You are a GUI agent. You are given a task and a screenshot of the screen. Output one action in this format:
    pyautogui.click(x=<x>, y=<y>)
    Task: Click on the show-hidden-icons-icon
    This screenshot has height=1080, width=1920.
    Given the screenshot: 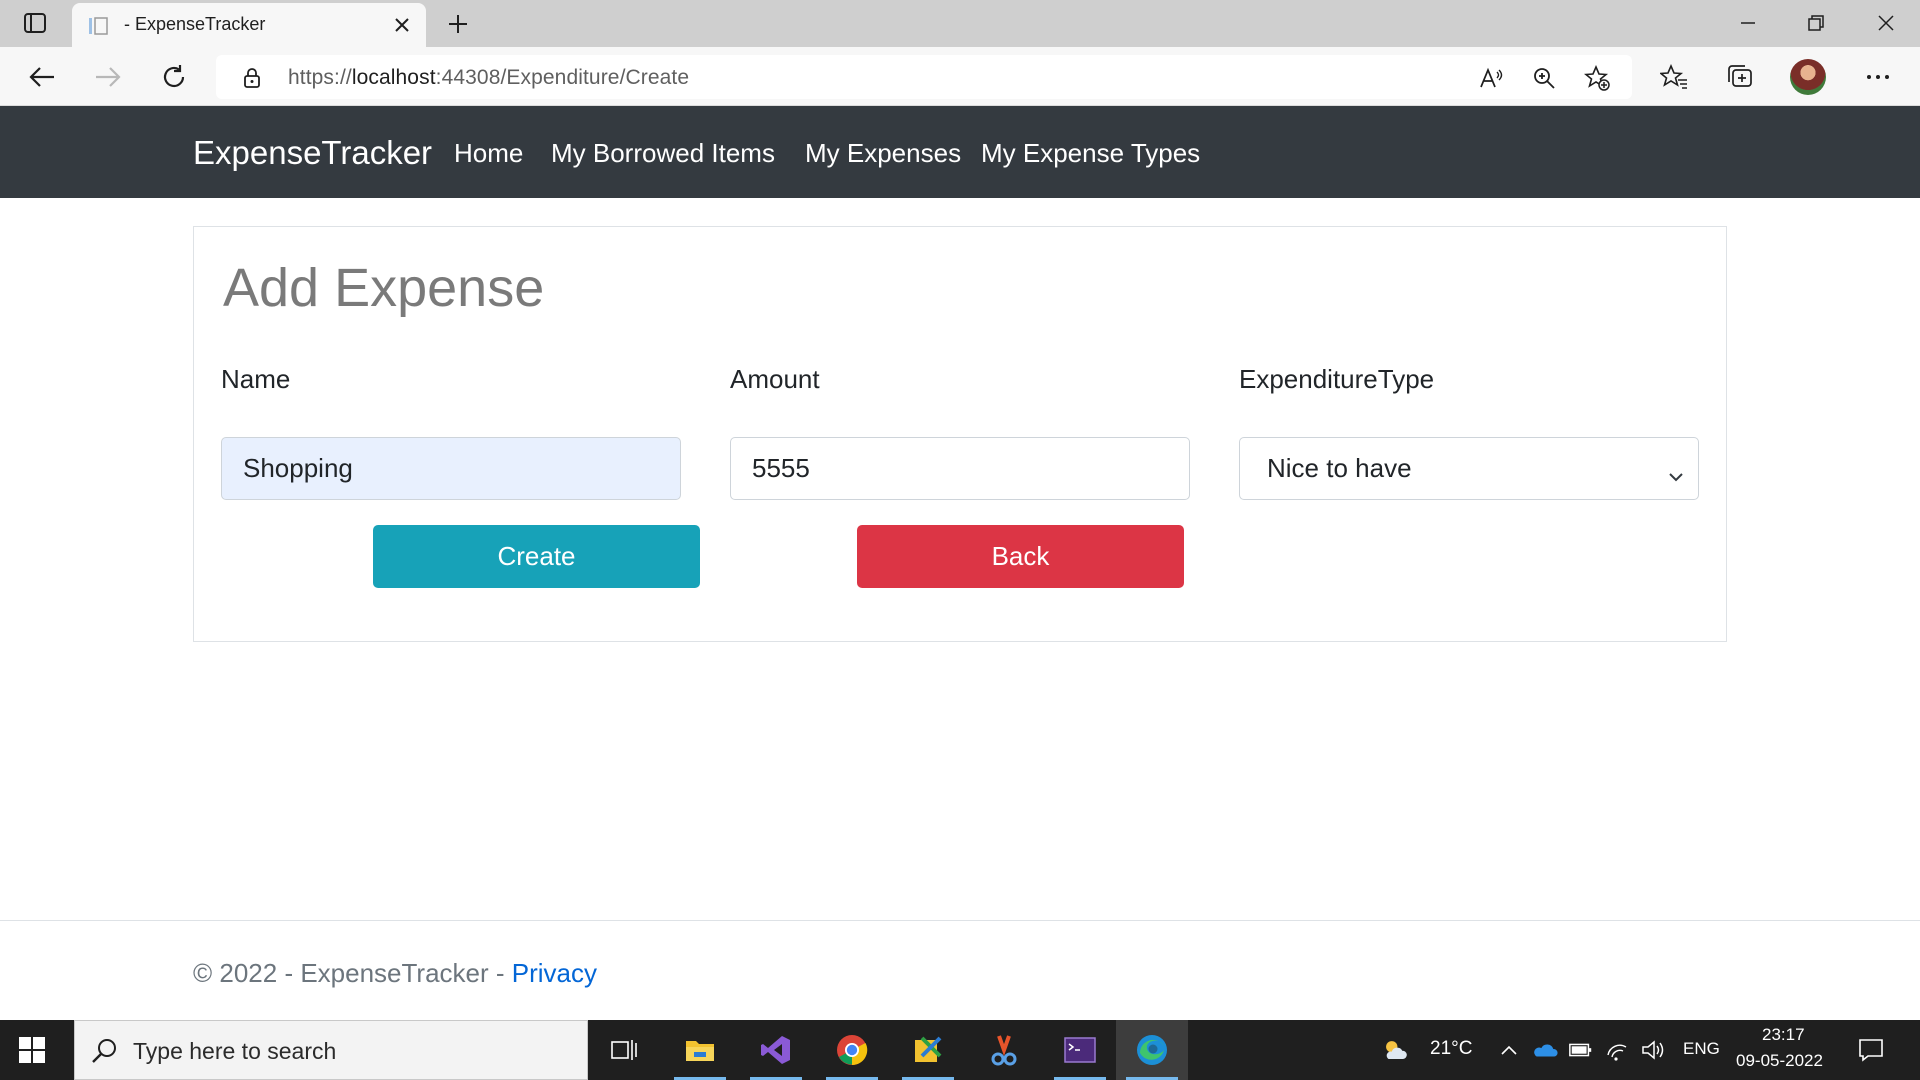 What is the action you would take?
    pyautogui.click(x=1509, y=1050)
    